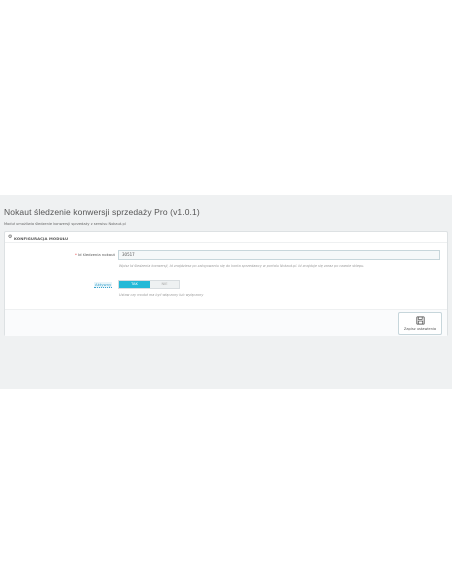 The image size is (452, 584). What do you see at coordinates (75, 254) in the screenshot?
I see `required-marker: *` at bounding box center [75, 254].